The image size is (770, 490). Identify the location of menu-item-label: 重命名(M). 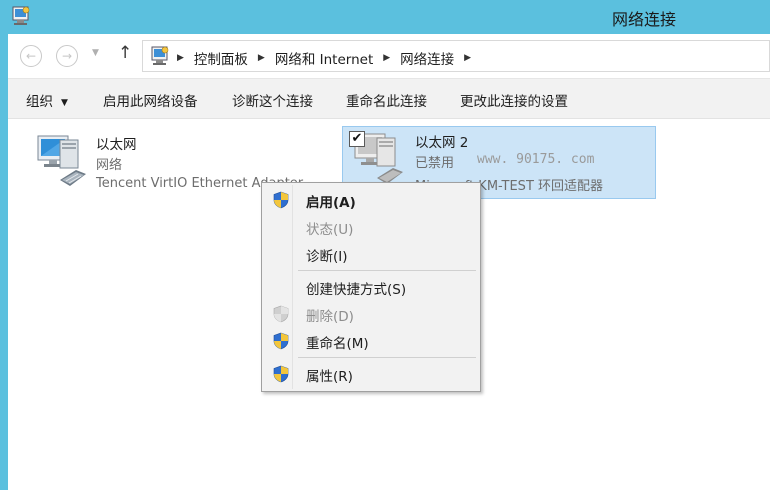
(337, 344).